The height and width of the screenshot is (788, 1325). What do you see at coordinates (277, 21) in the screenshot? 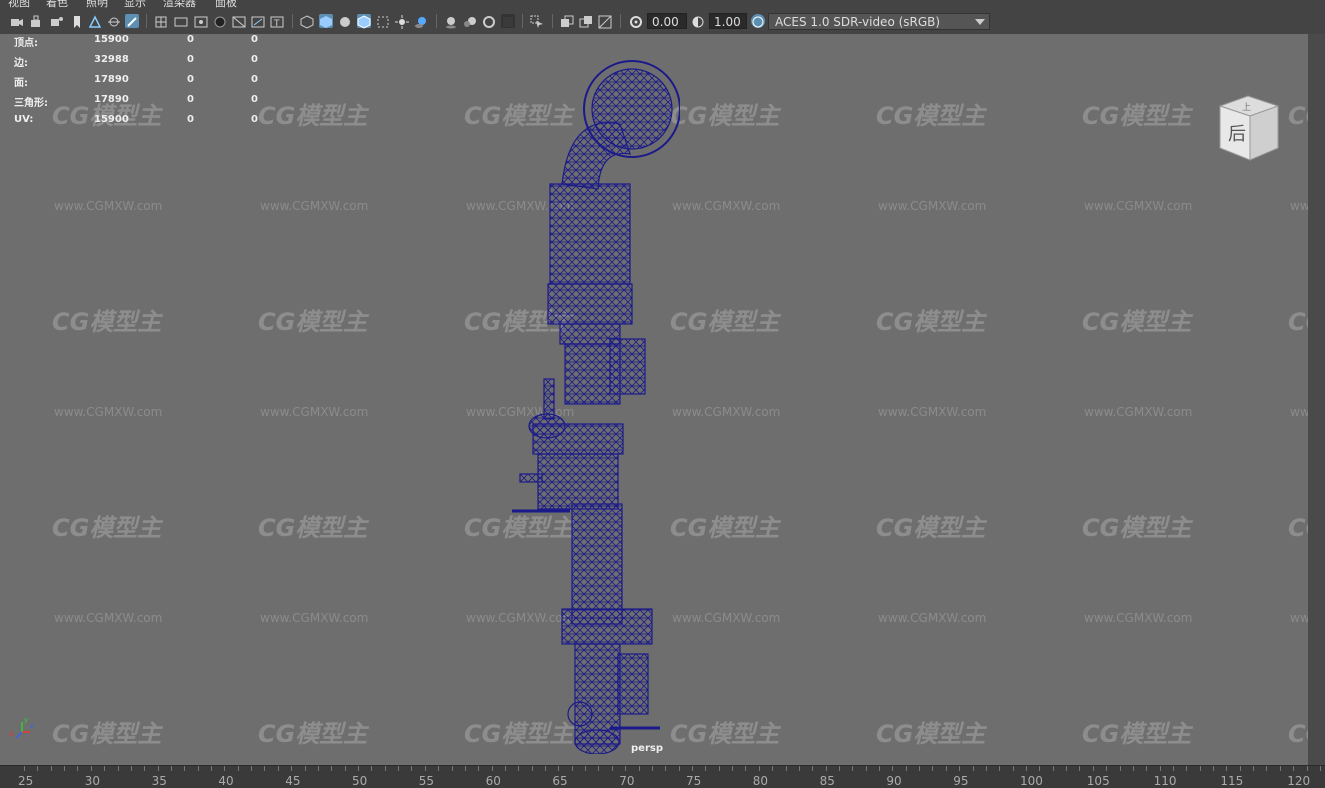
I see `safe-title-icon: T` at bounding box center [277, 21].